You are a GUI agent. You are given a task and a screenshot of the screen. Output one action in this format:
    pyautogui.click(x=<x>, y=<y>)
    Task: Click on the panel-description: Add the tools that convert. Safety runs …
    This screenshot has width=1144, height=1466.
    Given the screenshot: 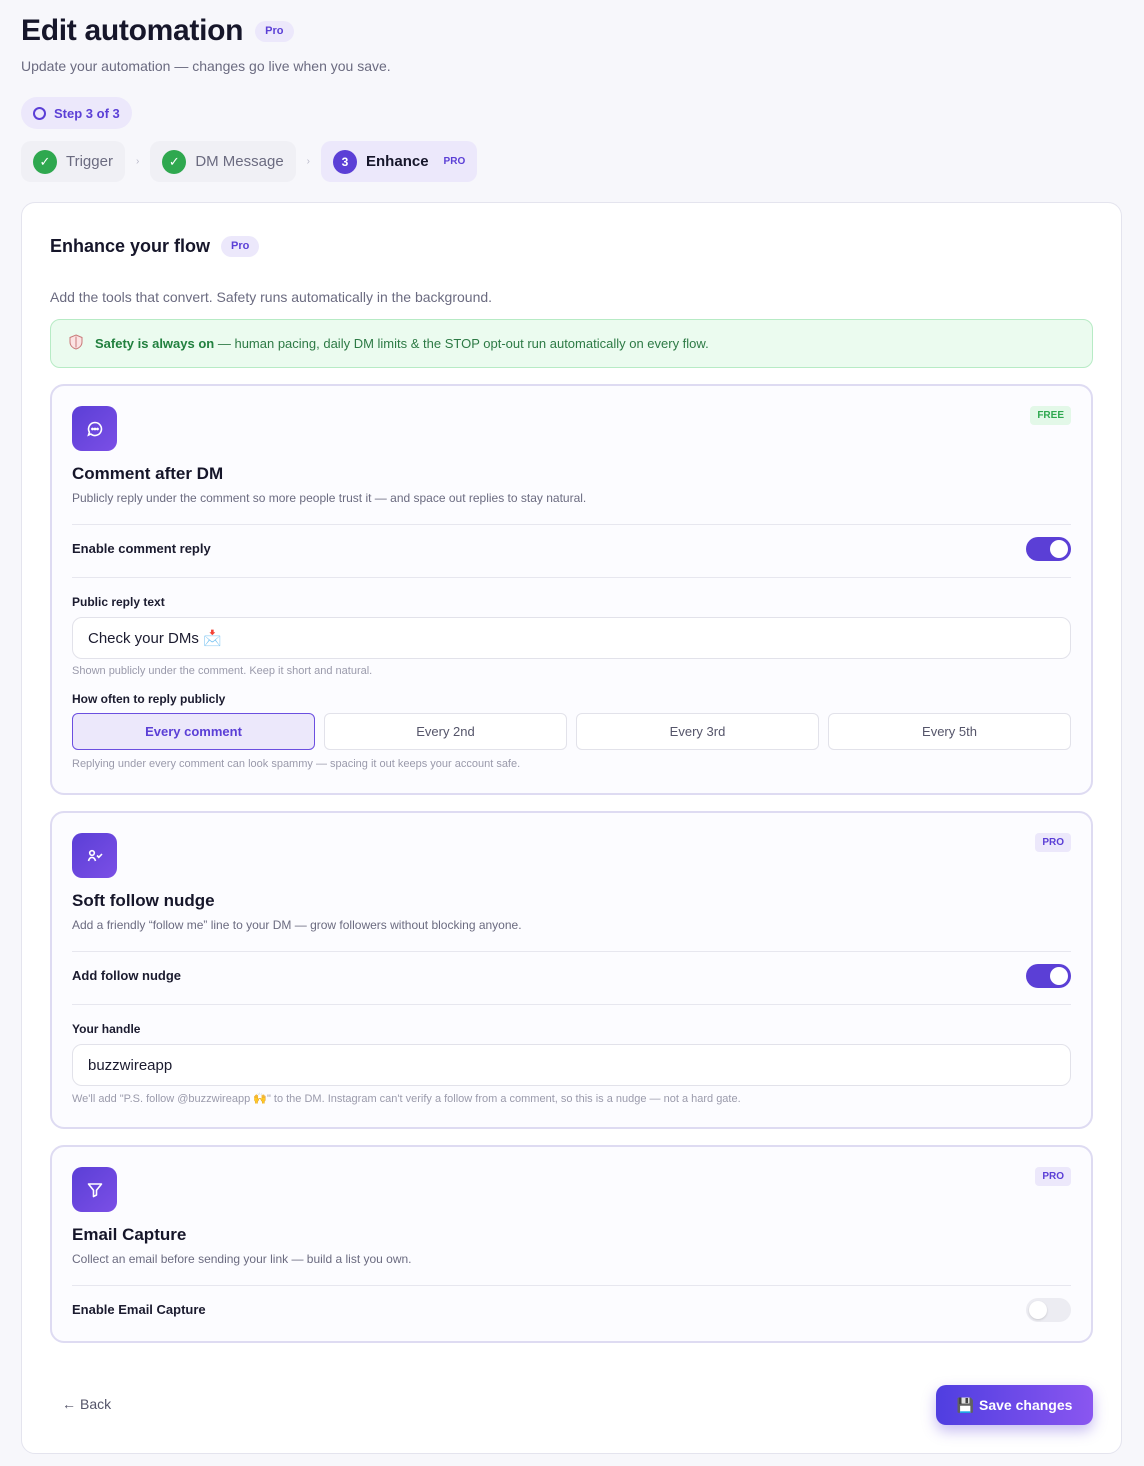 What is the action you would take?
    pyautogui.click(x=271, y=297)
    